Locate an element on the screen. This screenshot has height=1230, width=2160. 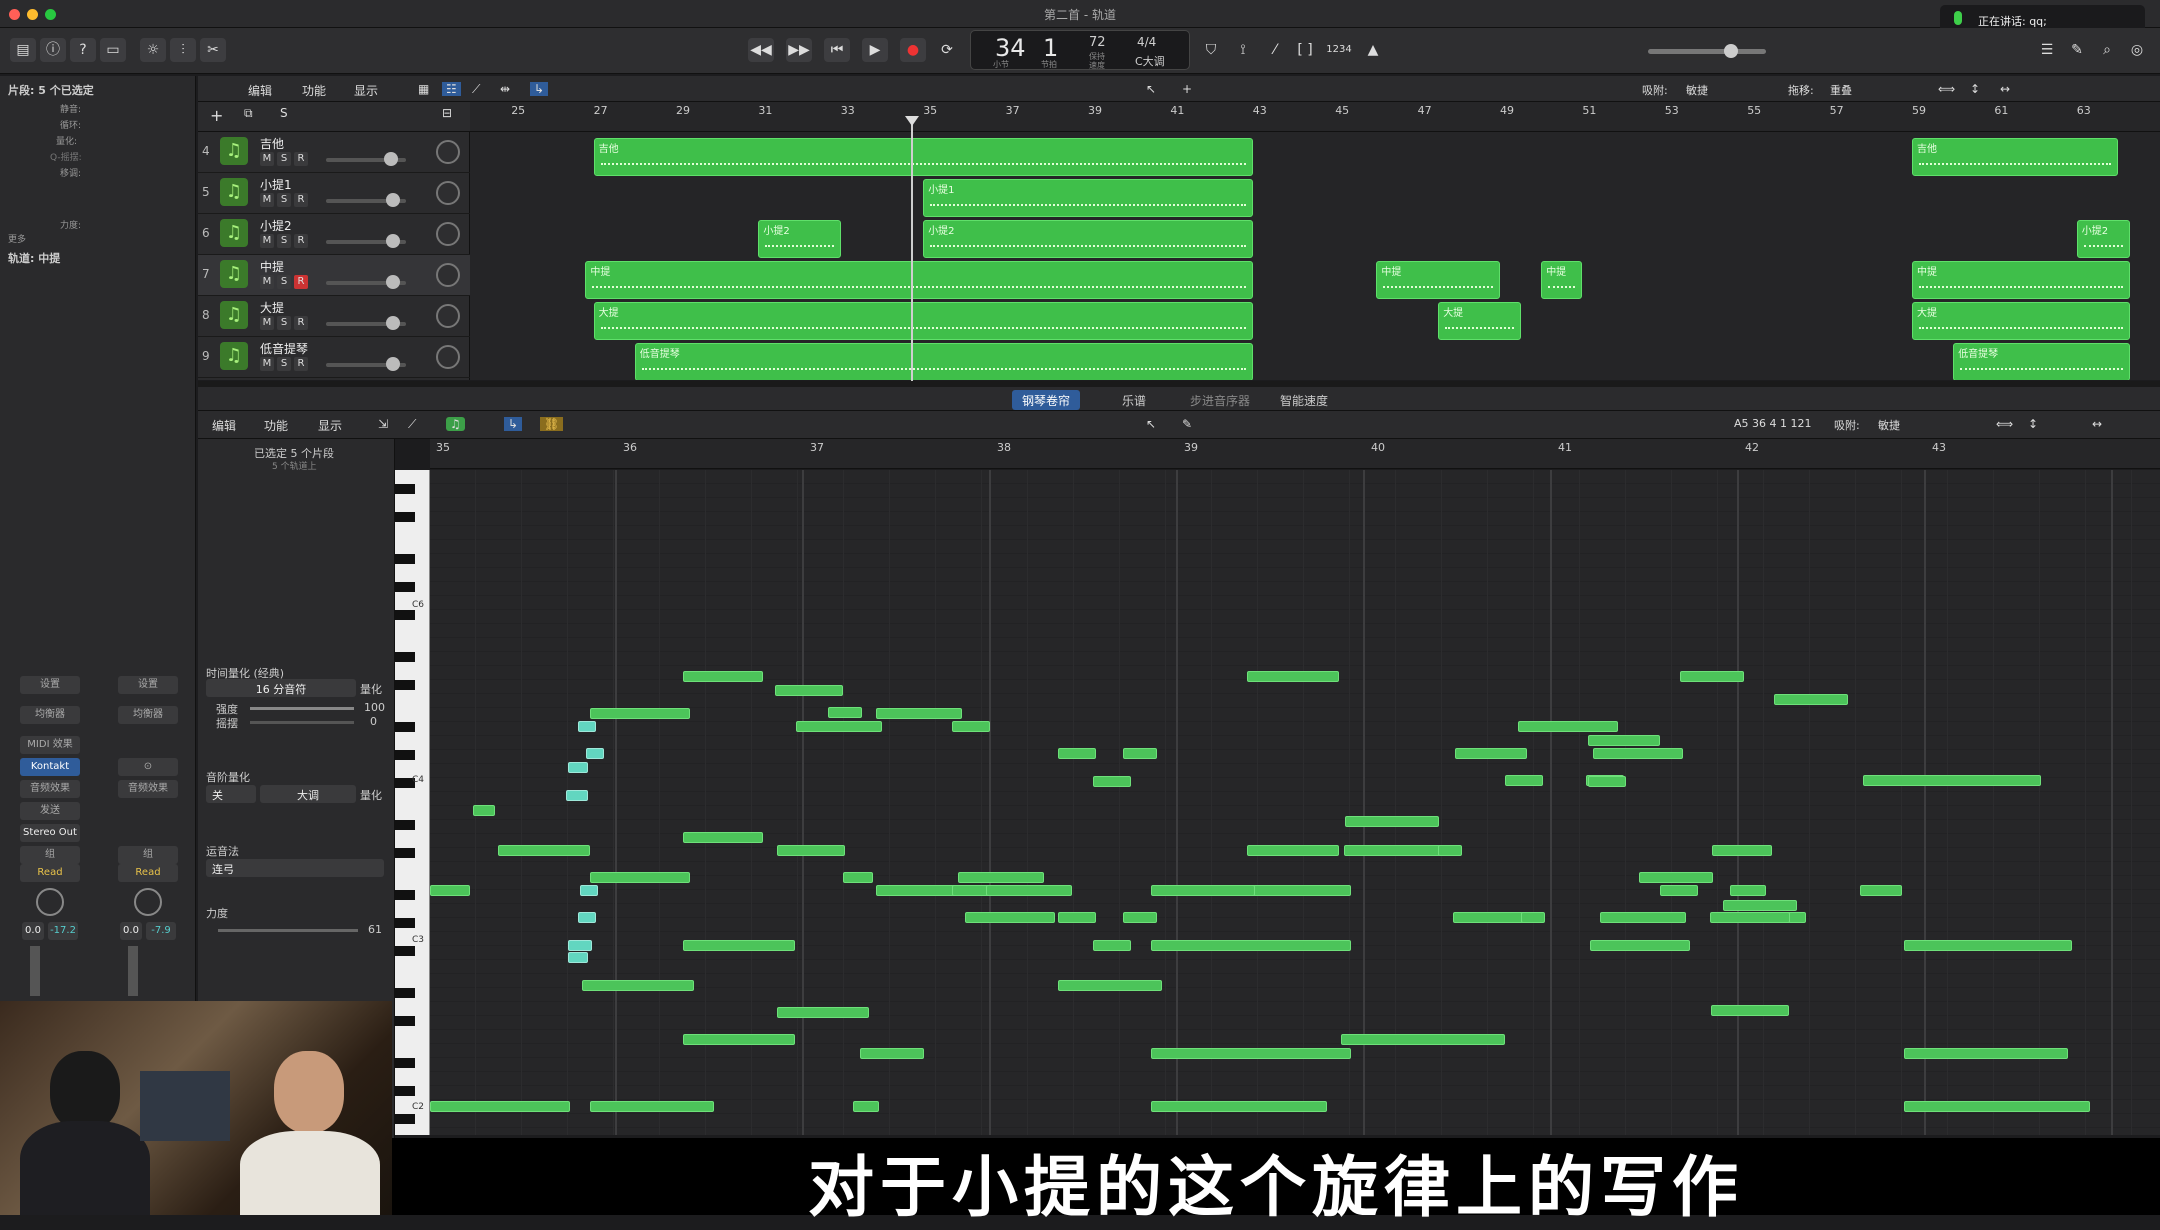
pr-automation-icon: ⟋ is located at coordinates (412, 424).